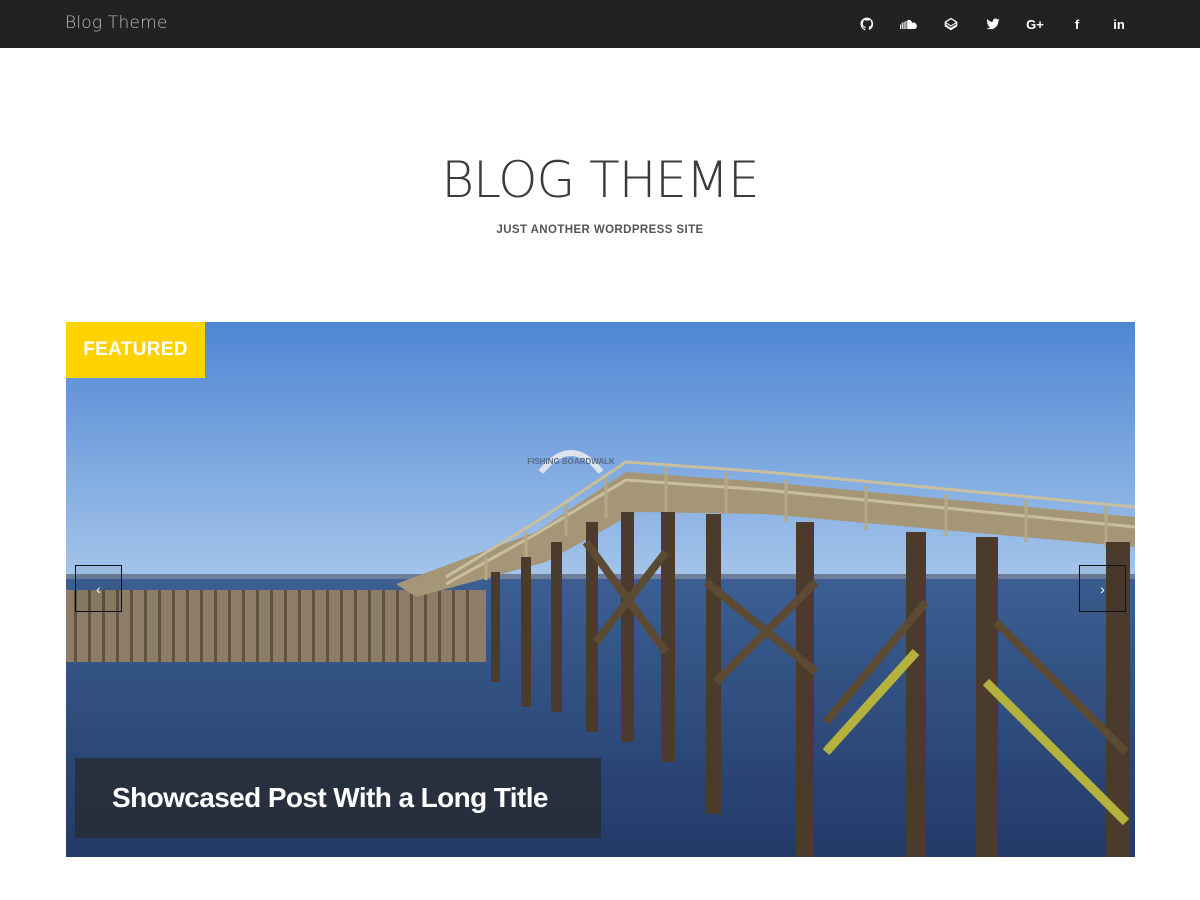 This screenshot has width=1200, height=900. I want to click on google-plus-icon: G+, so click(1035, 24).